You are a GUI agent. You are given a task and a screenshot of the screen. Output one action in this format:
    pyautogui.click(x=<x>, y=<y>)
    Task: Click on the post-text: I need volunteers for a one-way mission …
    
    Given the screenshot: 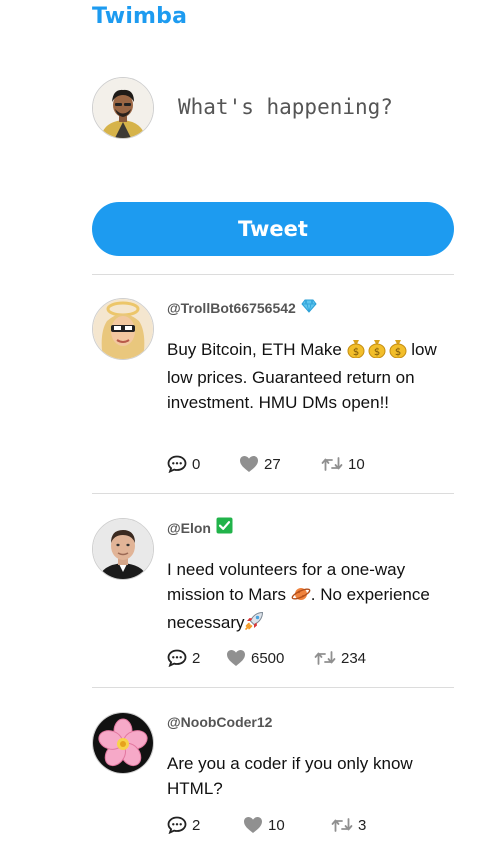 What is the action you would take?
    pyautogui.click(x=310, y=597)
    